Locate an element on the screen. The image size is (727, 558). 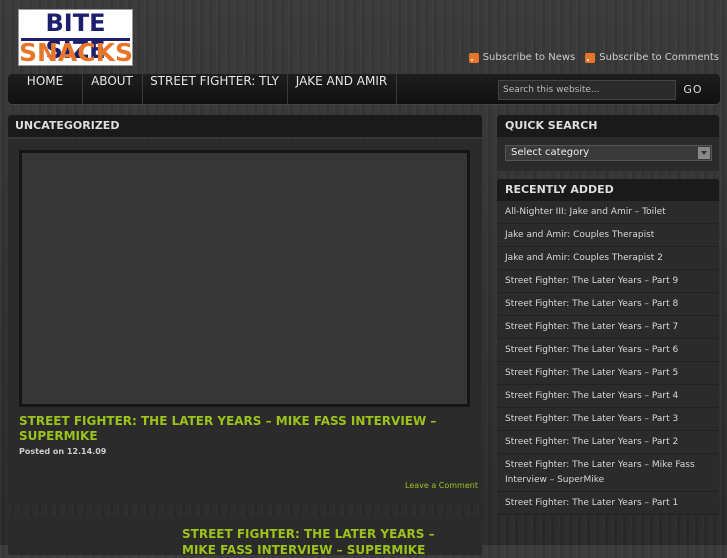
recent-item-link: Street Fighter: The Later Years – Part 6 is located at coordinates (608, 350).